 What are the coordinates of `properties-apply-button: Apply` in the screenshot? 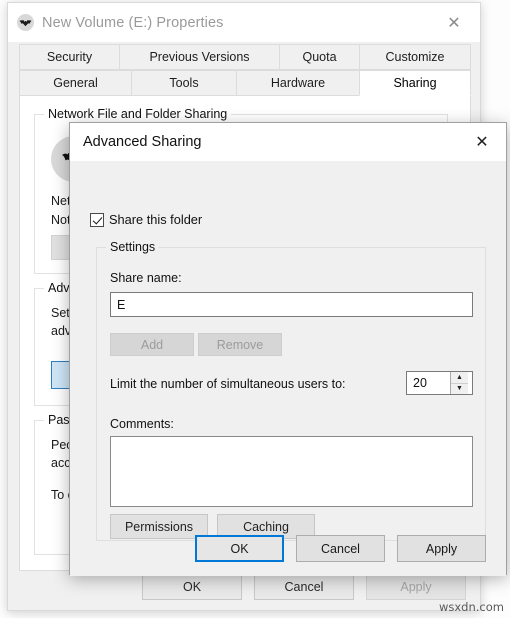 It's located at (416, 586).